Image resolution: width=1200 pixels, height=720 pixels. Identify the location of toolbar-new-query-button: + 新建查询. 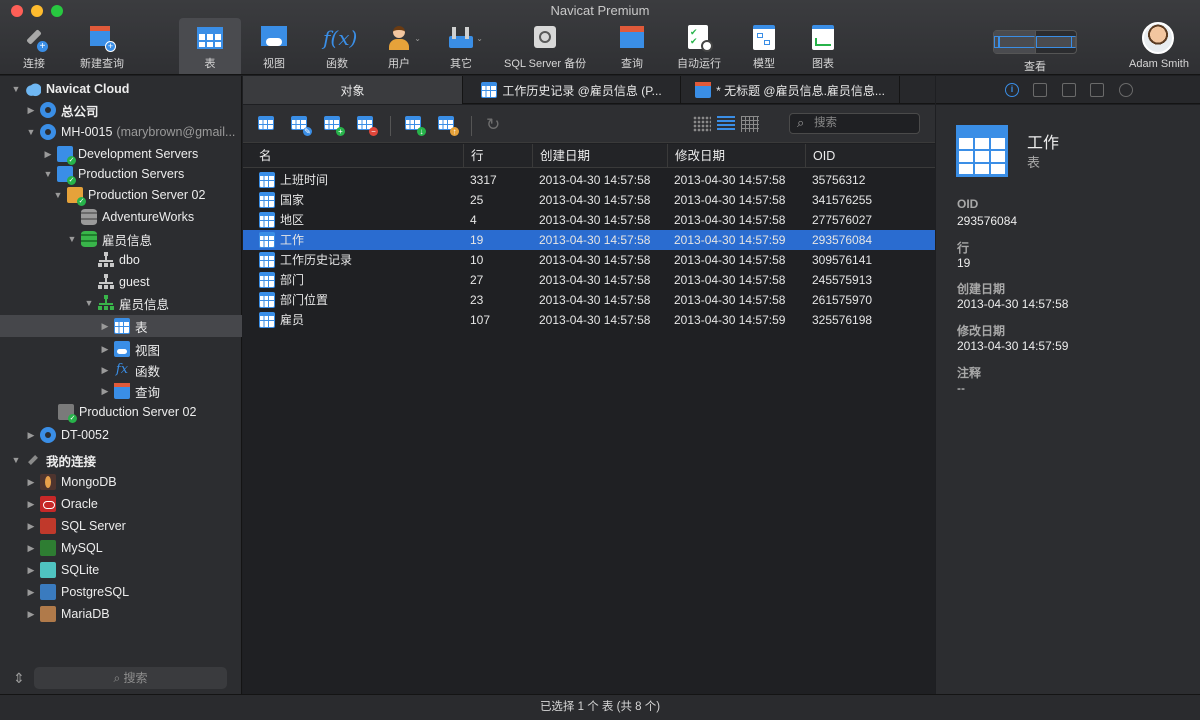
(102, 46).